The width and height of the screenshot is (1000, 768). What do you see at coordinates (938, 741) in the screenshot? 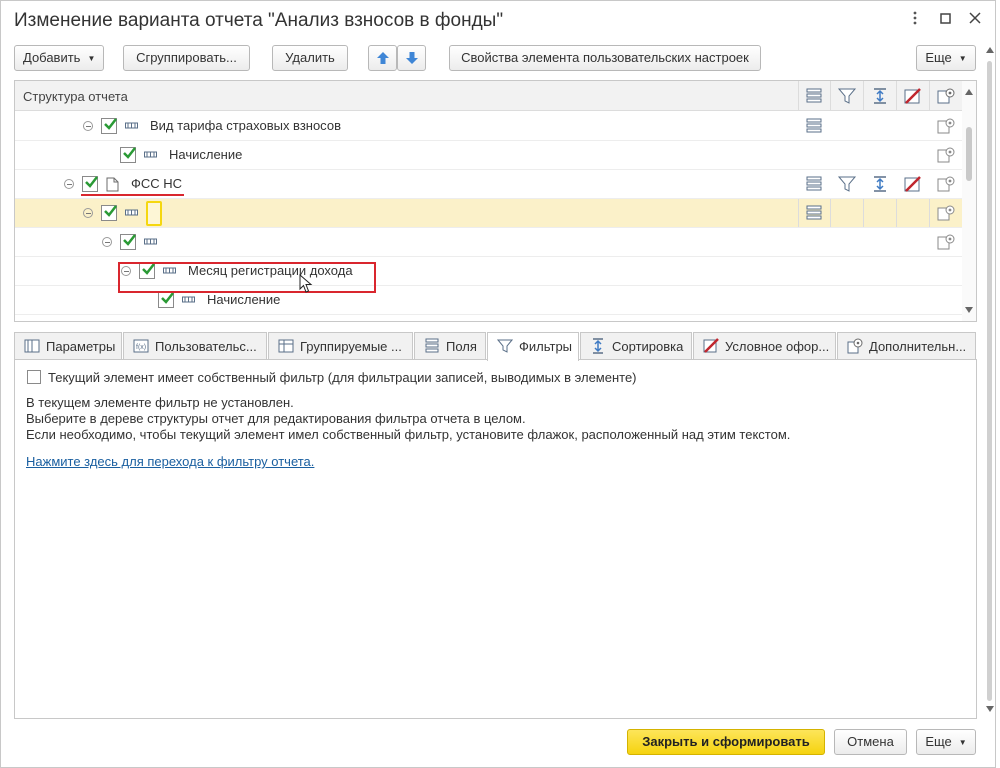
I see `footer-more-label: Еще` at bounding box center [938, 741].